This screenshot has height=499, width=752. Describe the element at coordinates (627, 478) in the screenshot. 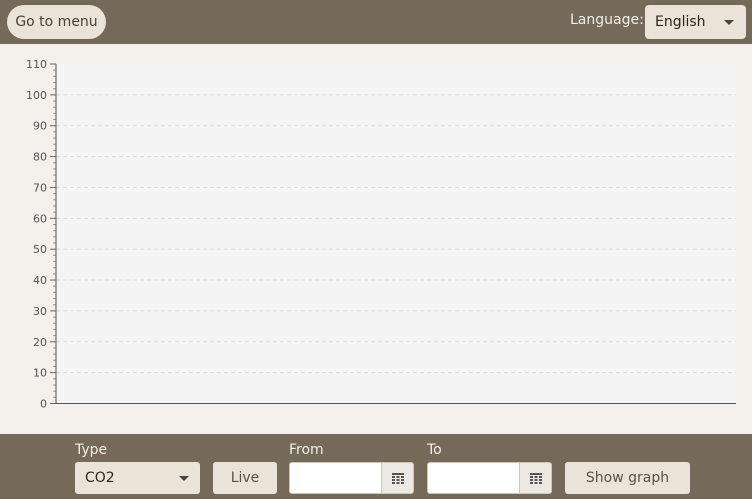

I see `show-graph-button: Show graph` at that location.